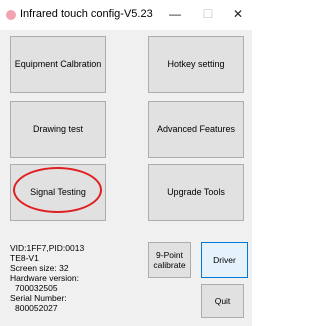  What do you see at coordinates (36, 288) in the screenshot?
I see `hardware-version-value: 700032505` at bounding box center [36, 288].